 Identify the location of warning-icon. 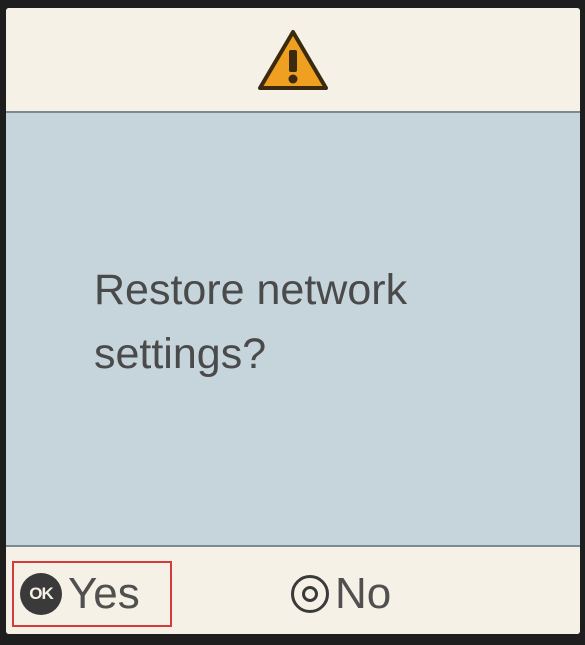
(293, 60).